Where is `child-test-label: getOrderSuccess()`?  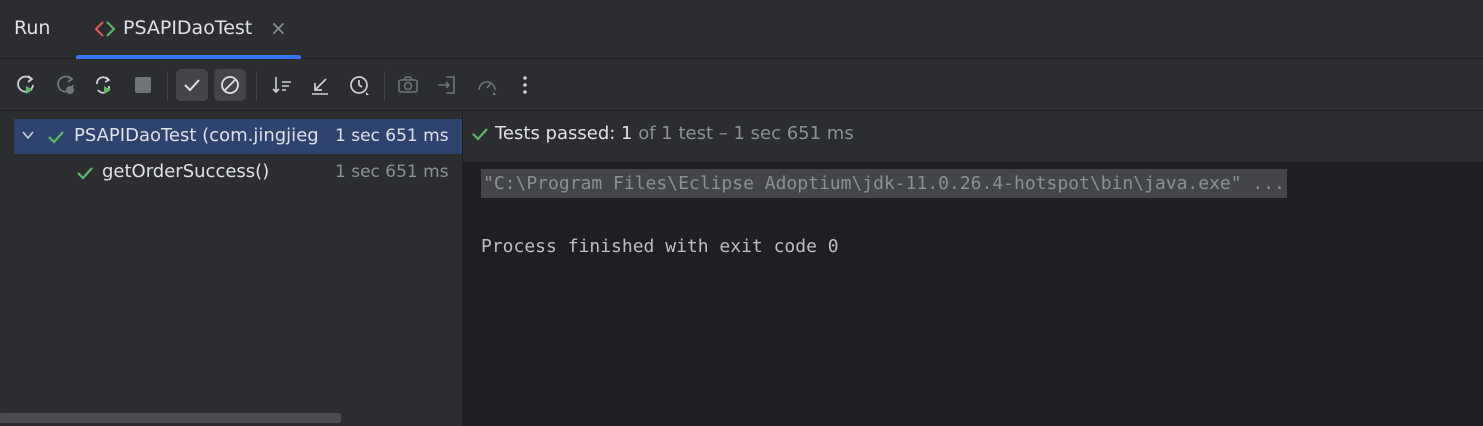
child-test-label: getOrderSuccess() is located at coordinates (186, 171).